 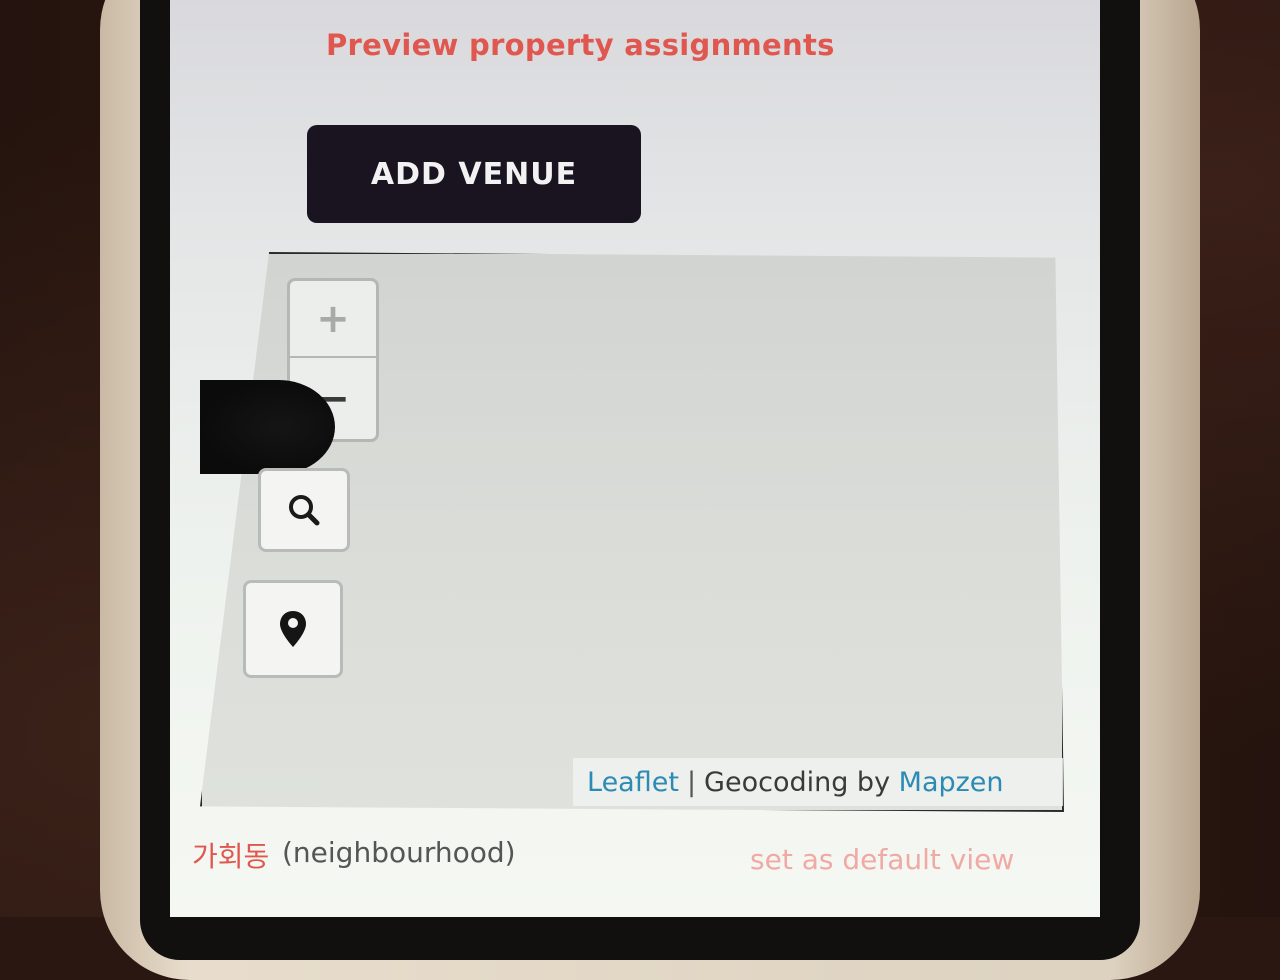 I want to click on mapzen-link: Mapzen, so click(x=951, y=782).